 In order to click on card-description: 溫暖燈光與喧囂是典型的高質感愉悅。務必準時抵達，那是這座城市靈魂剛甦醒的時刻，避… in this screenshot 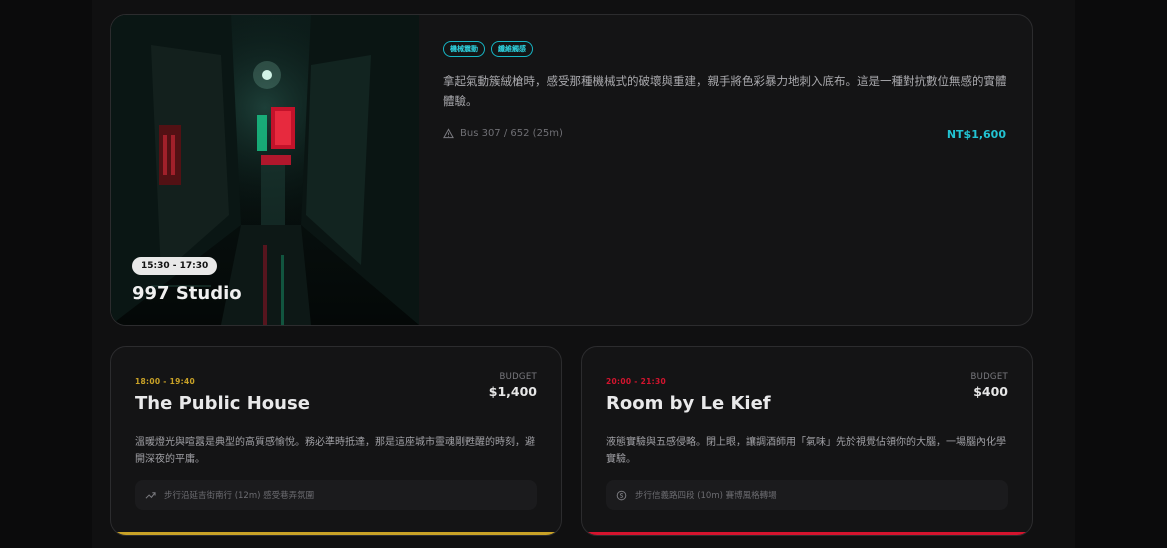, I will do `click(335, 451)`.